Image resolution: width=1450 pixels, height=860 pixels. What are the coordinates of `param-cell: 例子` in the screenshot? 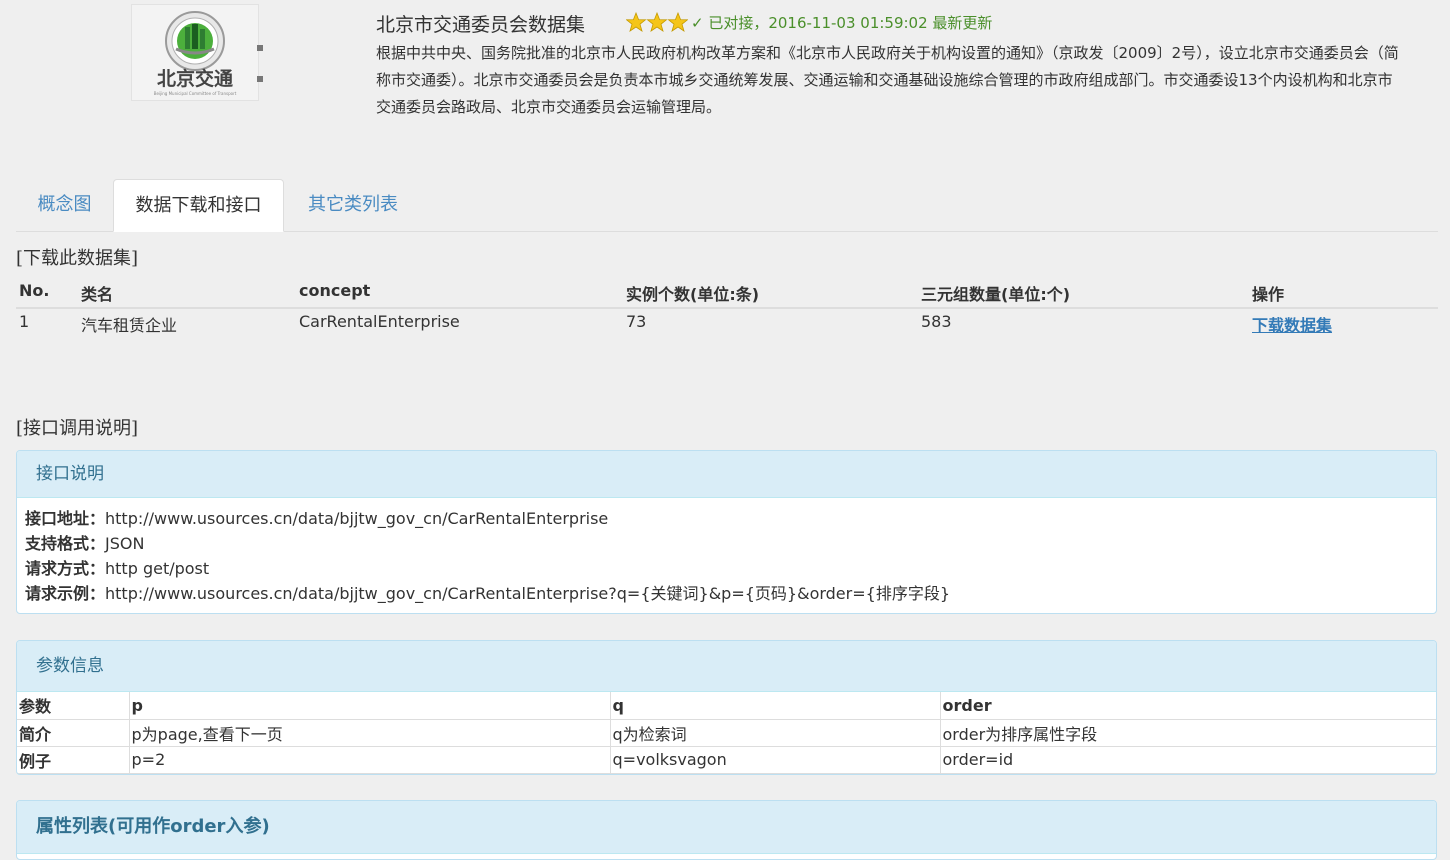 It's located at (73, 759).